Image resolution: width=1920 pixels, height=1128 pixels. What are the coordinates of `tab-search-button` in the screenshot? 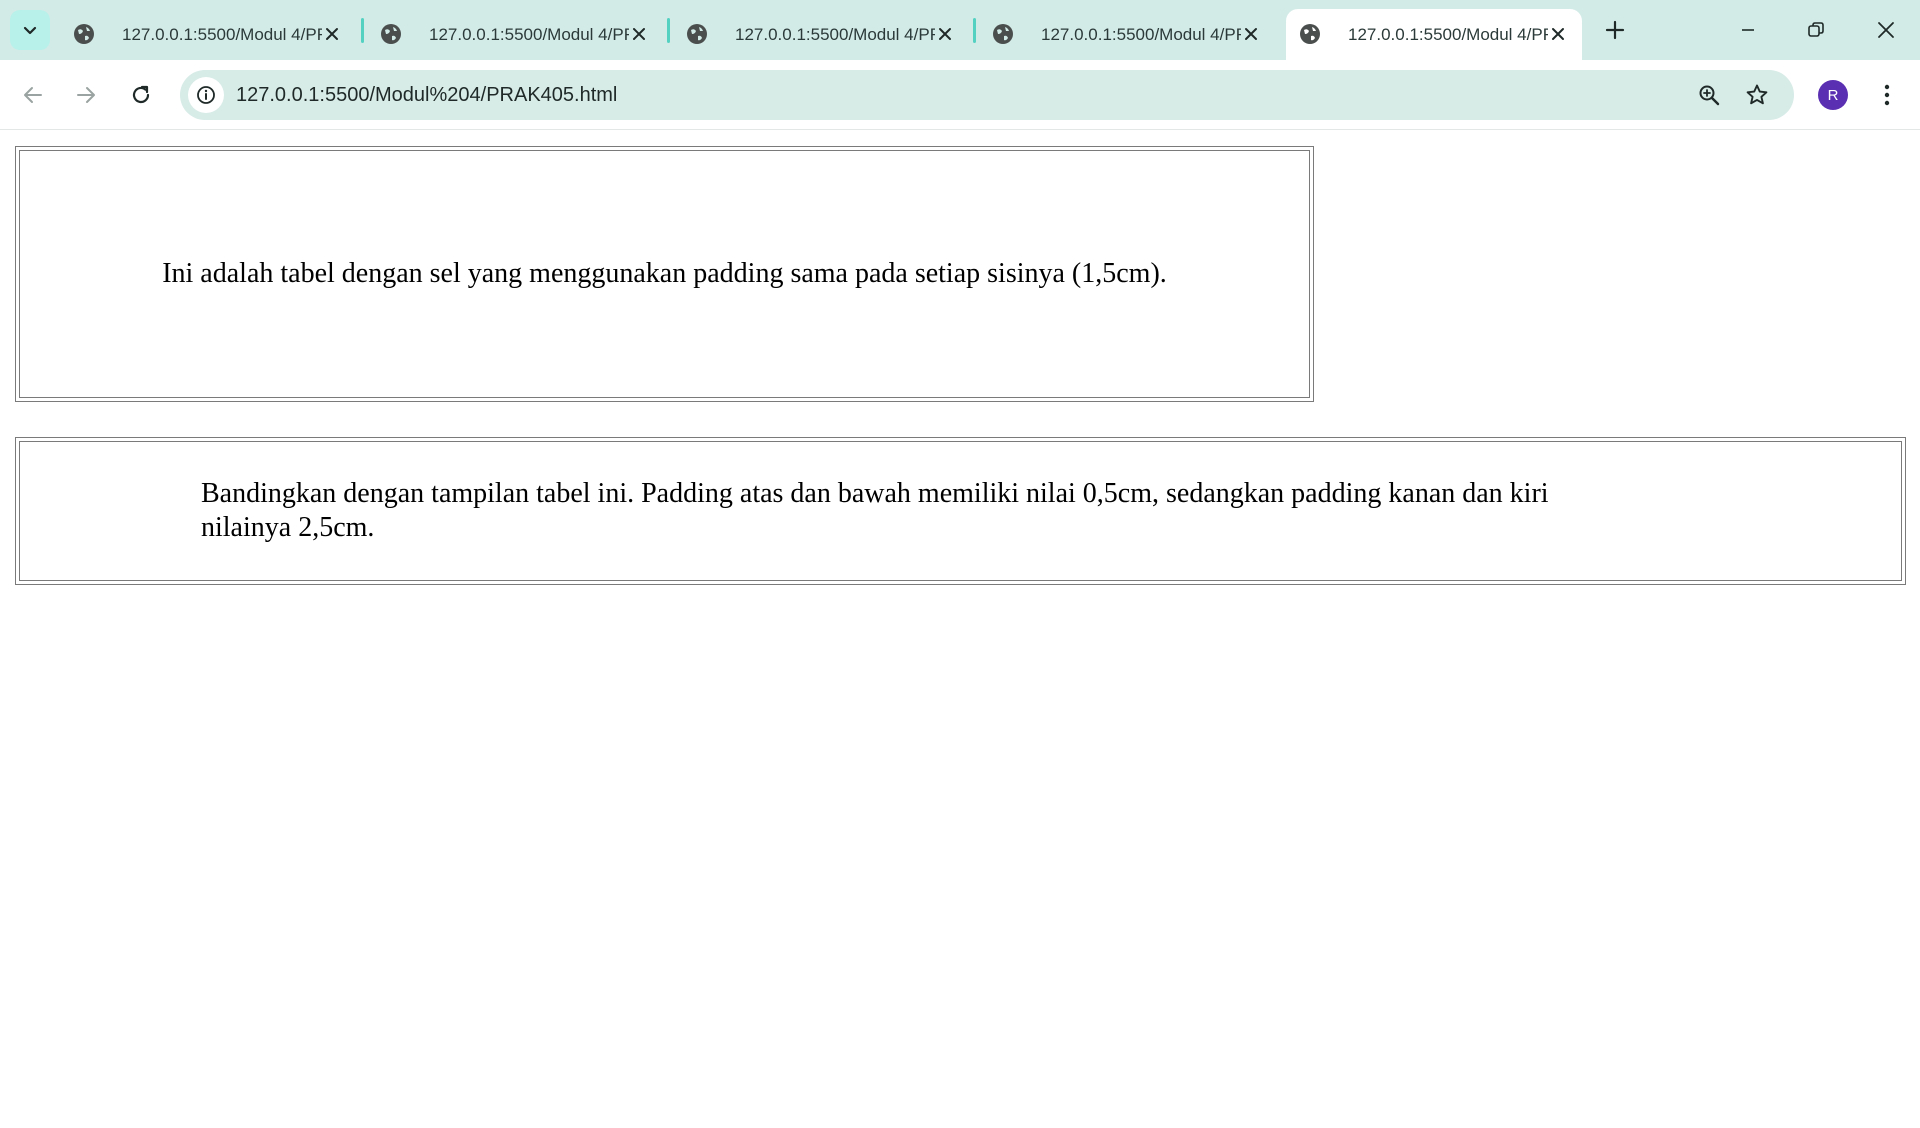 It's located at (30, 30).